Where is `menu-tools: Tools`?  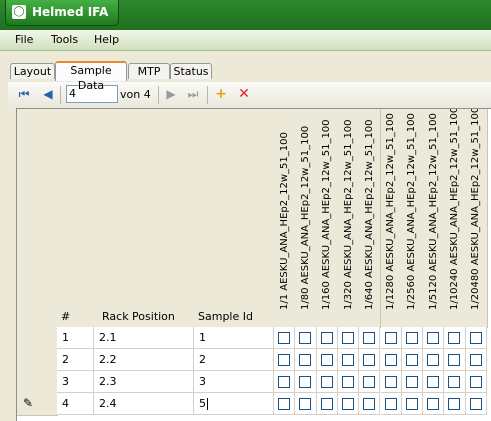 menu-tools: Tools is located at coordinates (64, 39).